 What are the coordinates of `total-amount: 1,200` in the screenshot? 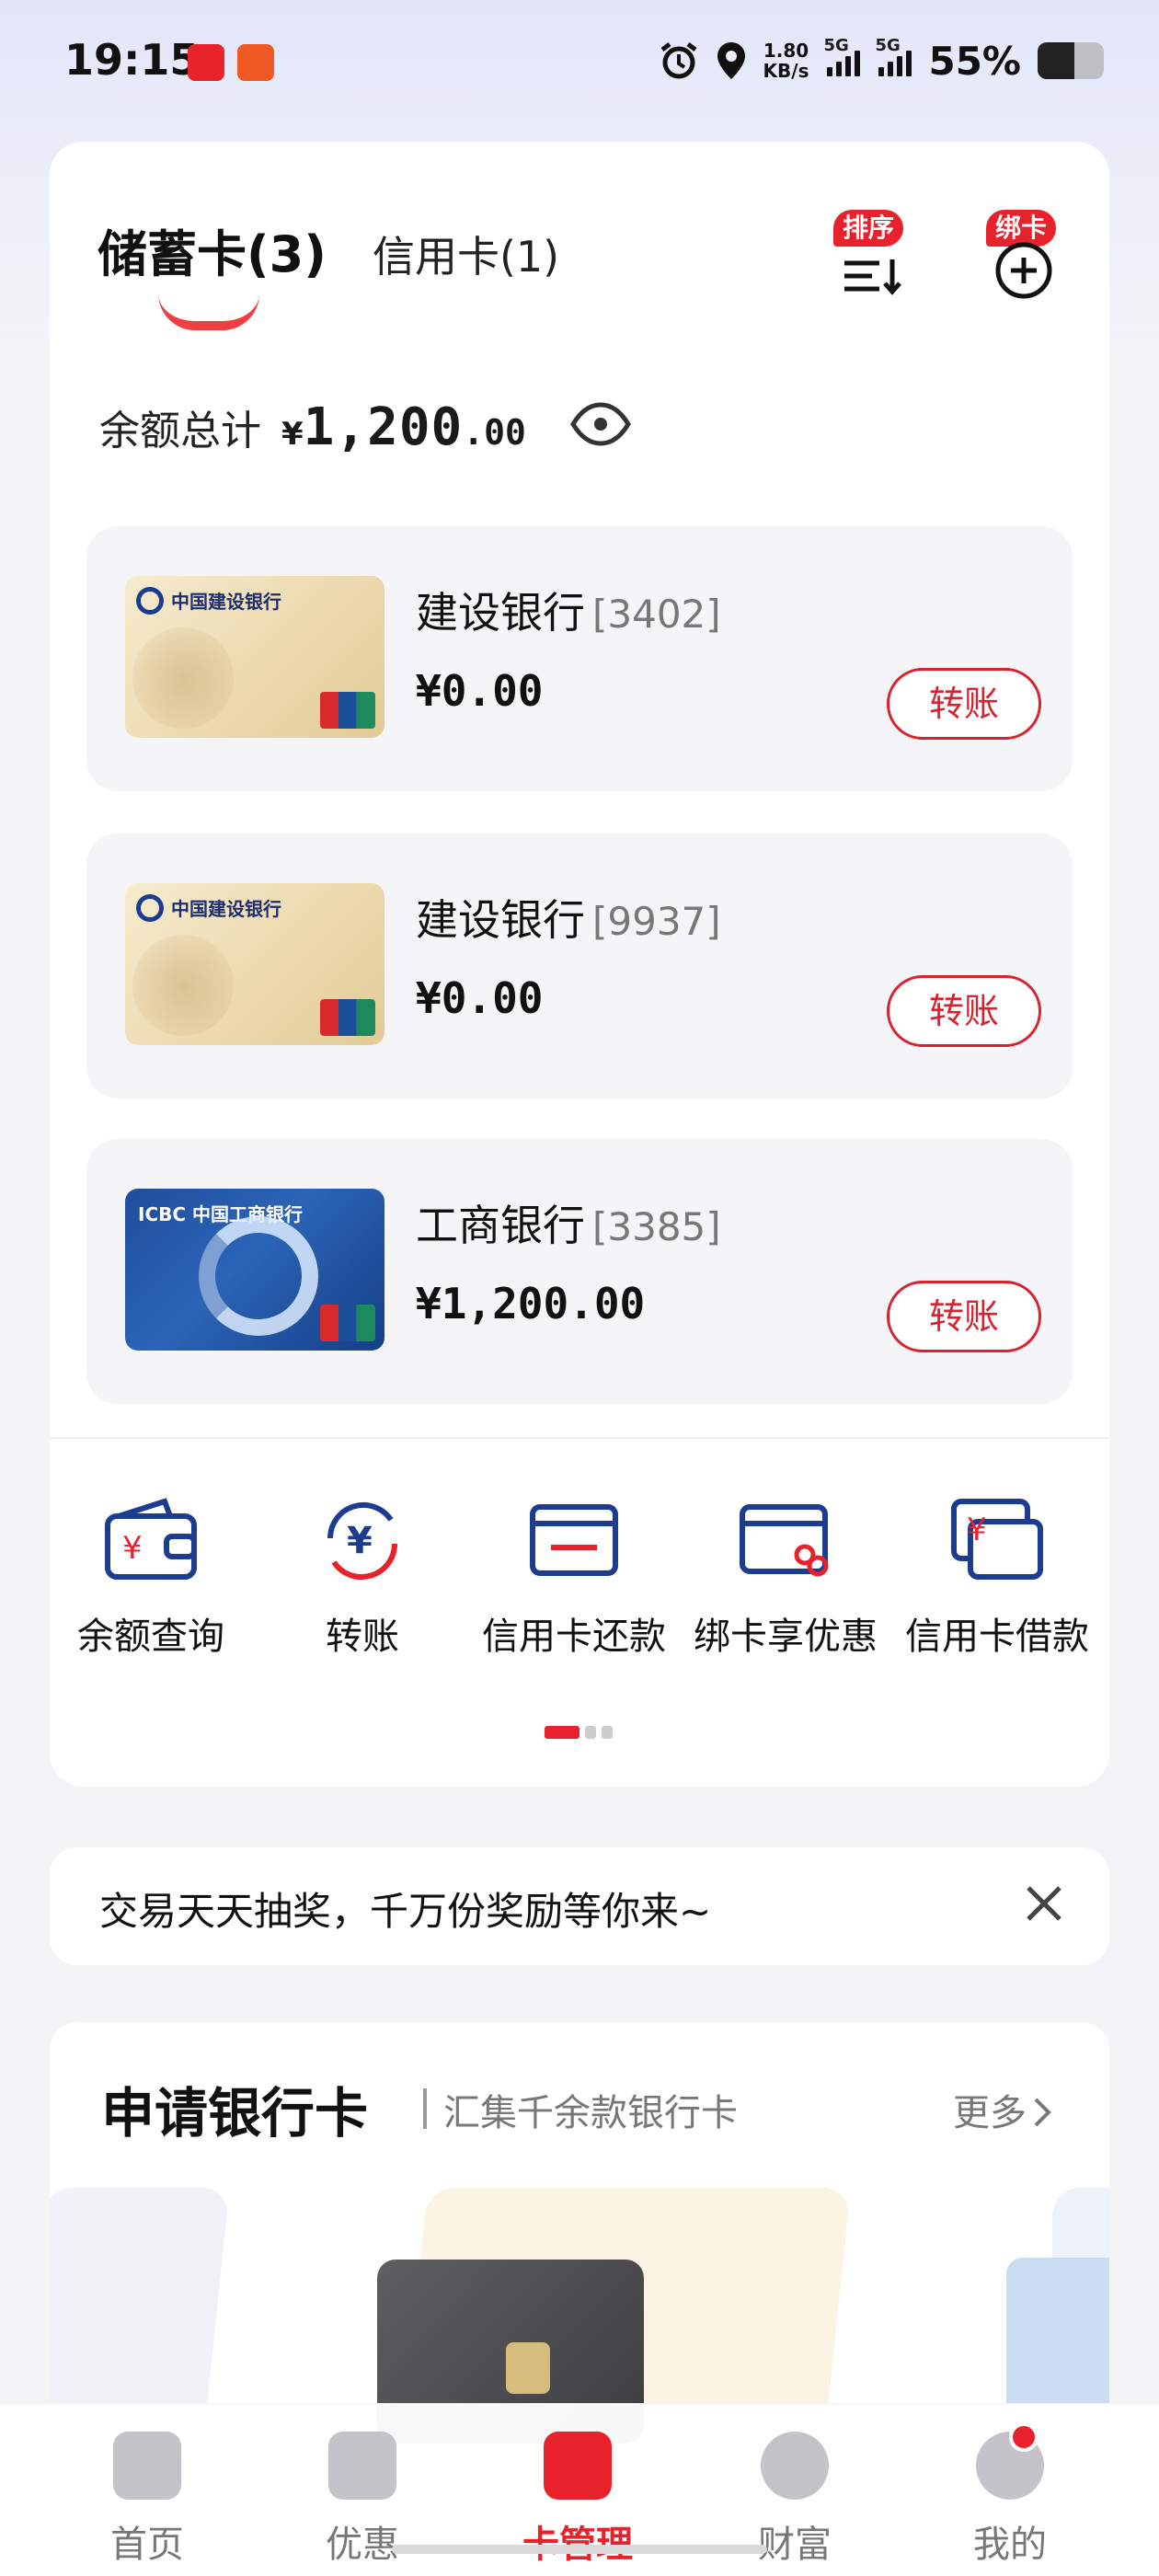 It's located at (383, 427).